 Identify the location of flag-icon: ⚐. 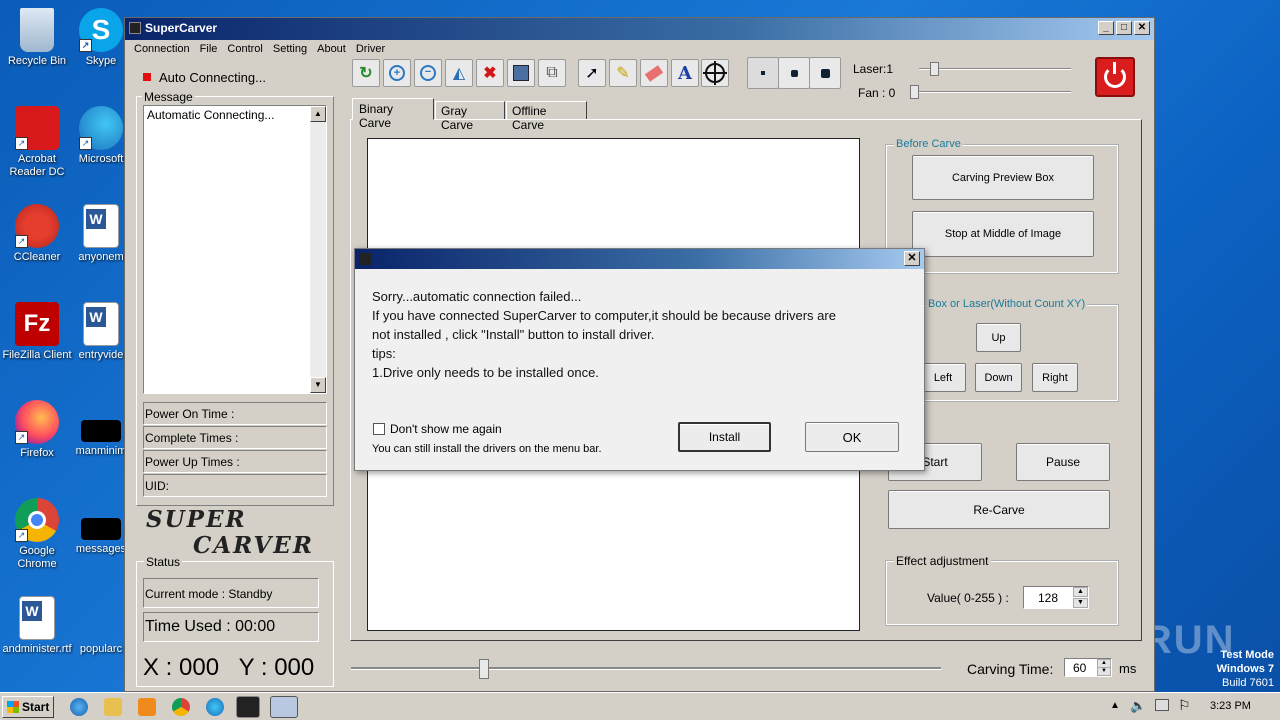
(1184, 705).